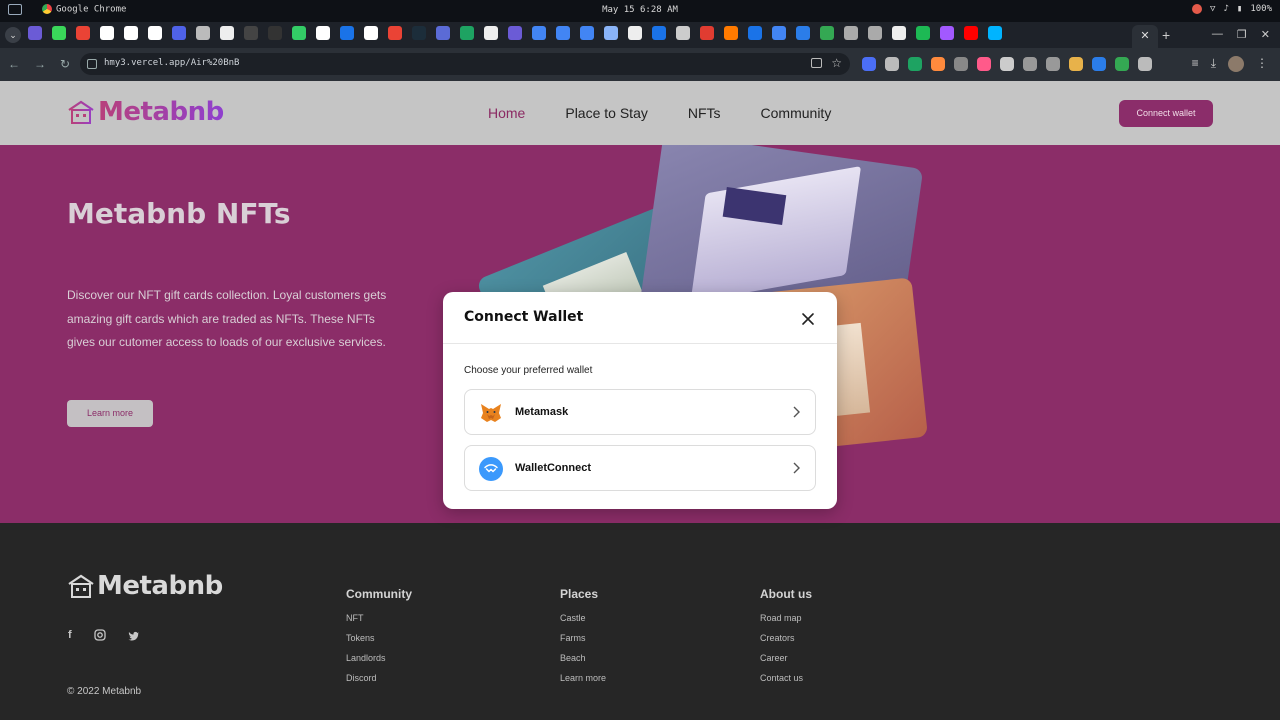  Describe the element at coordinates (1236, 64) in the screenshot. I see `profile-avatar` at that location.